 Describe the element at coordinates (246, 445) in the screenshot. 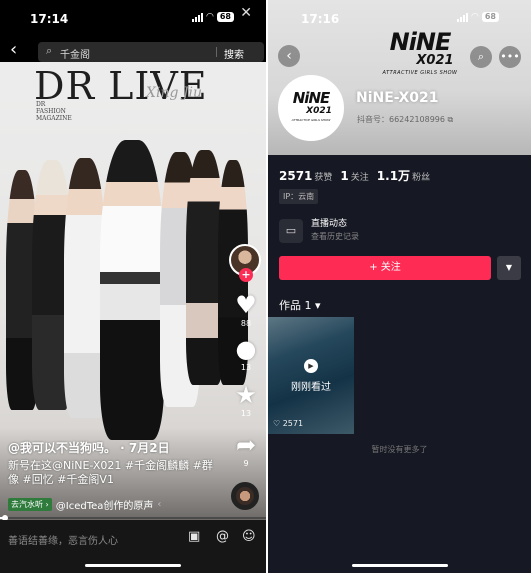

I see `share-icon: ➦` at that location.